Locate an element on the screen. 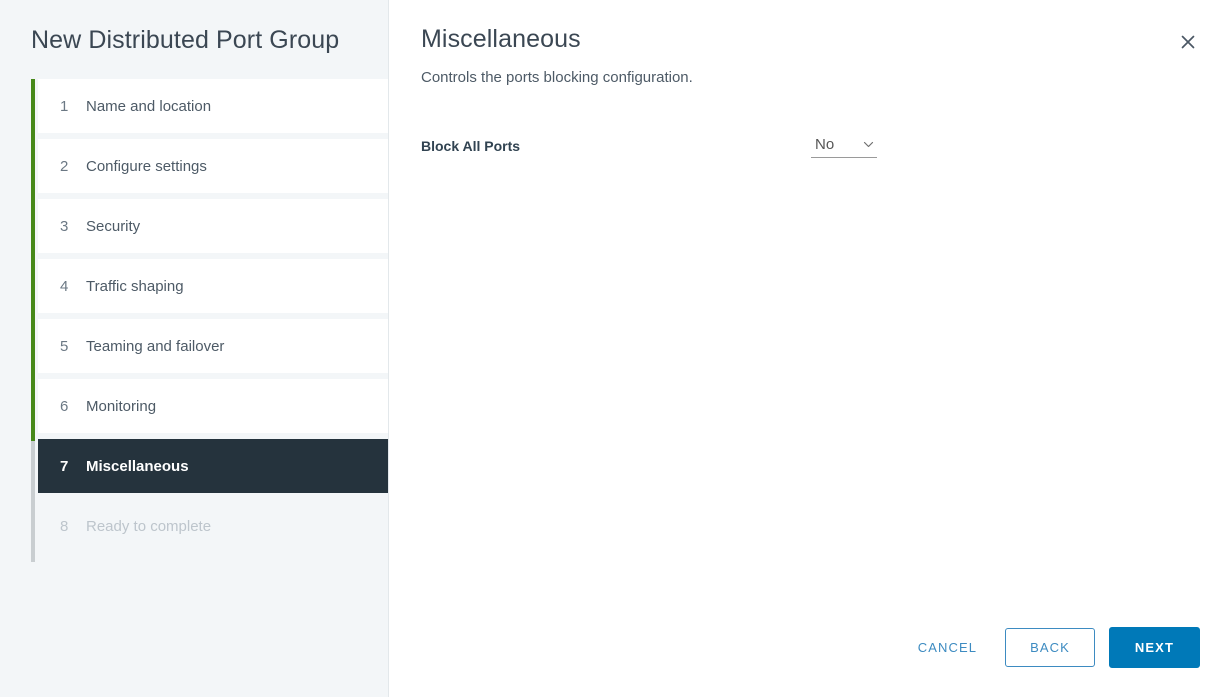  step-label: Miscellaneous is located at coordinates (137, 466).